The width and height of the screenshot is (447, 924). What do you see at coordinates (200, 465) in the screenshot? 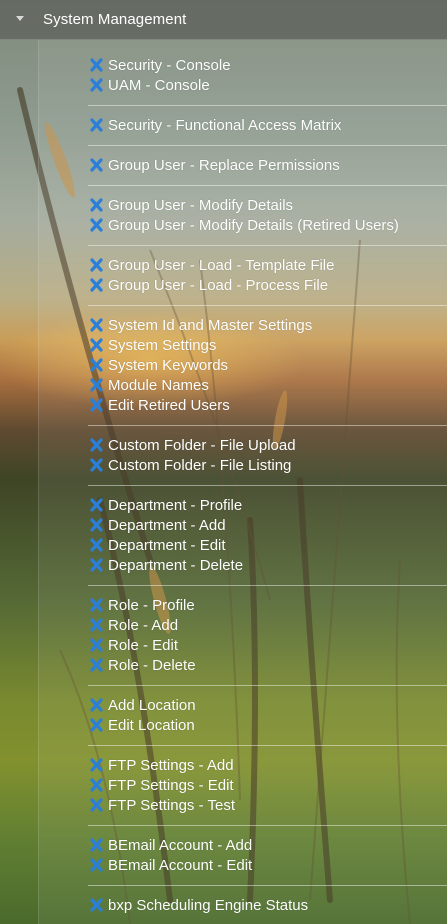
I see `menu-item-label: Custom Folder - File Listing` at bounding box center [200, 465].